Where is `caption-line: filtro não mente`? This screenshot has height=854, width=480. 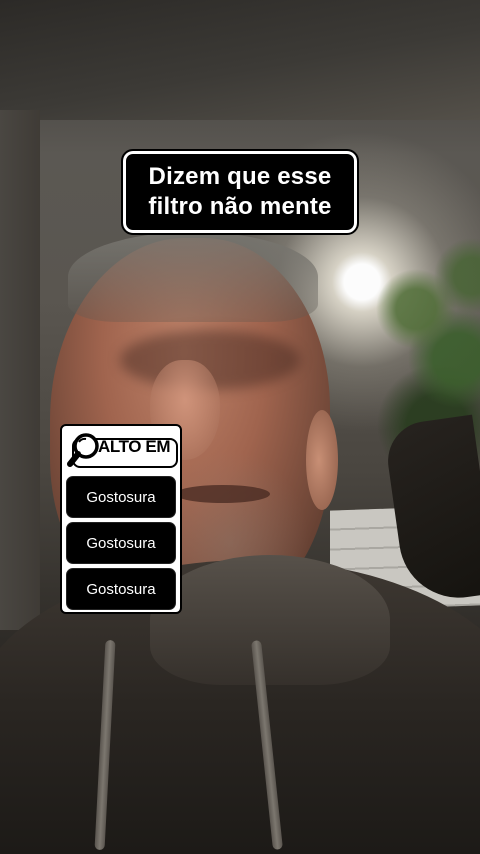
caption-line: filtro não mente is located at coordinates (240, 206).